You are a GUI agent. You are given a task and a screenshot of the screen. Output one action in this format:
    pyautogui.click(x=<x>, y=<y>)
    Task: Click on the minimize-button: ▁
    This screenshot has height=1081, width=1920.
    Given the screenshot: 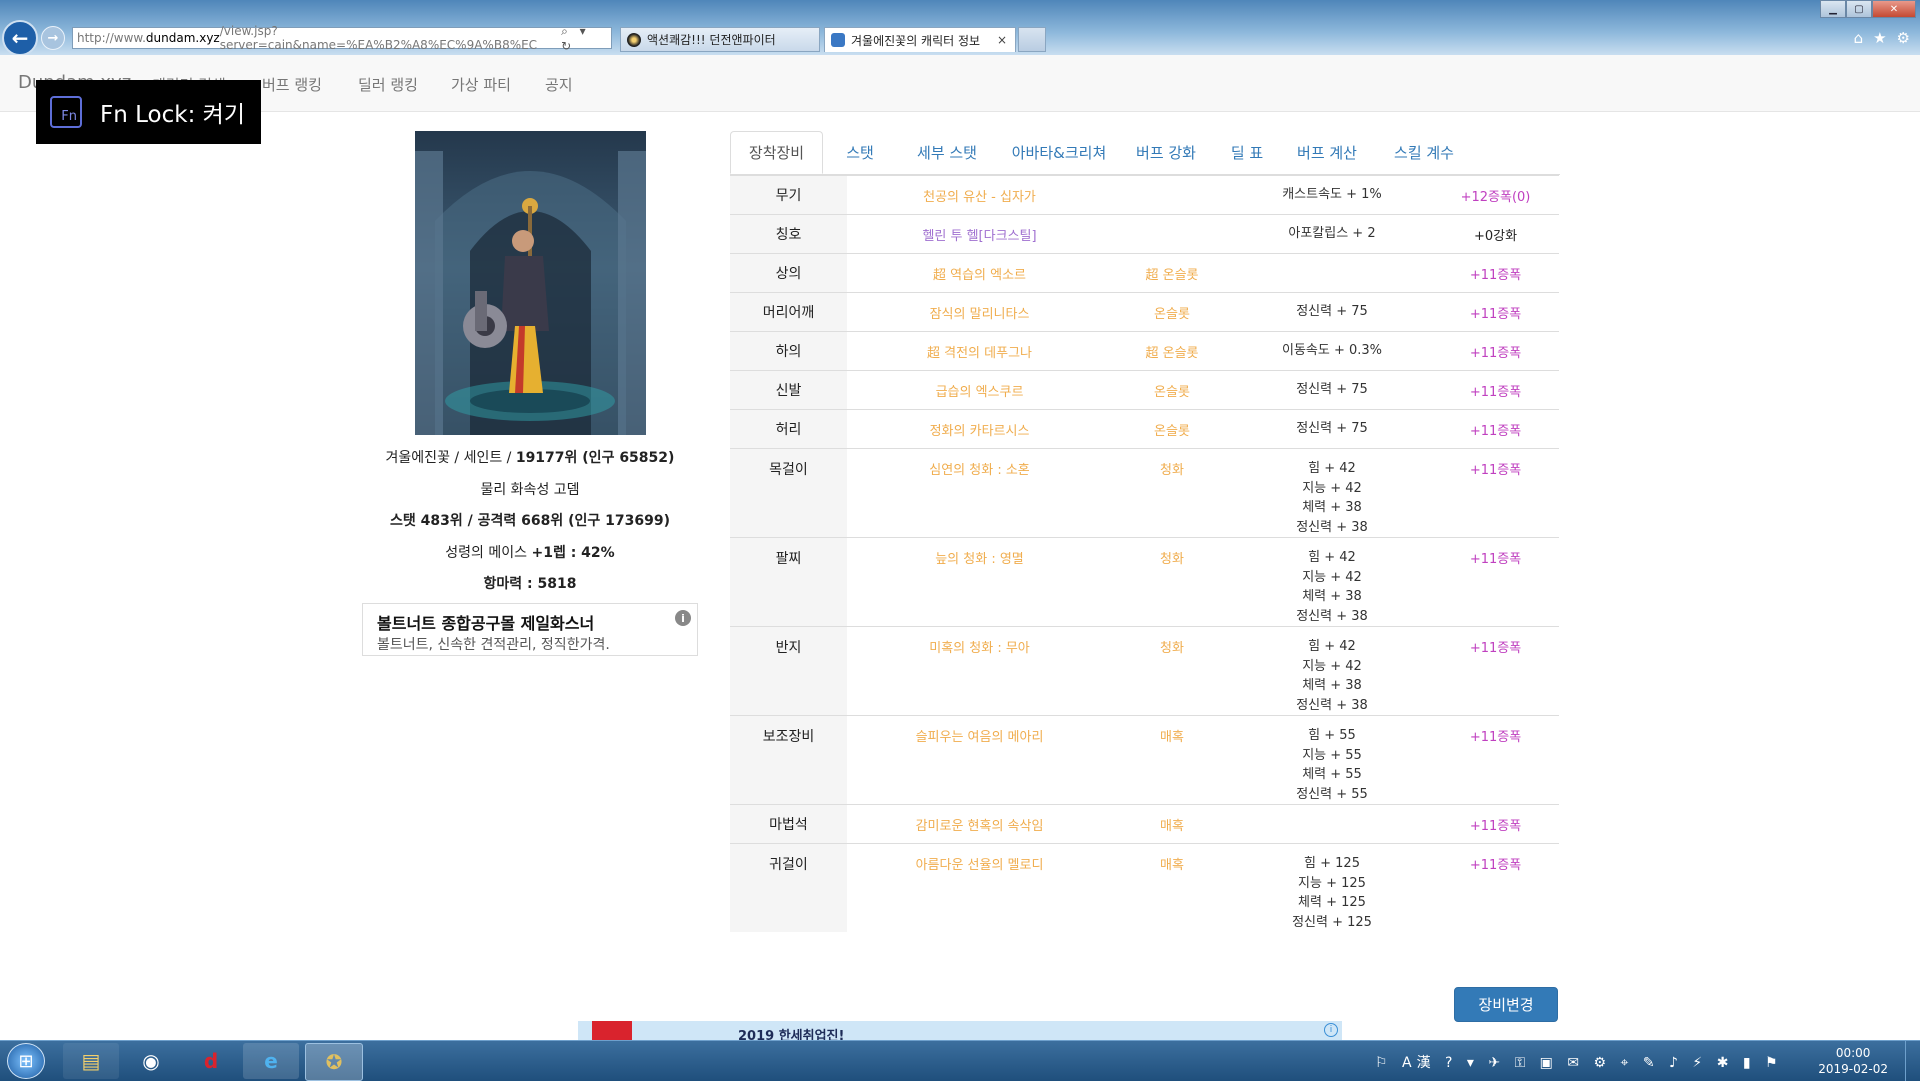 What is the action you would take?
    pyautogui.click(x=1833, y=9)
    